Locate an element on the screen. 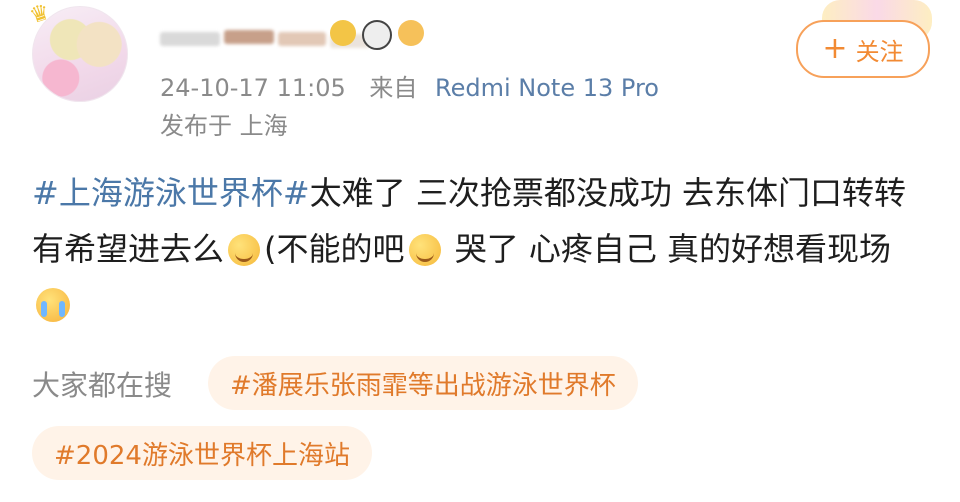 The image size is (960, 502). trending-label: 大家都在搜 is located at coordinates (102, 385).